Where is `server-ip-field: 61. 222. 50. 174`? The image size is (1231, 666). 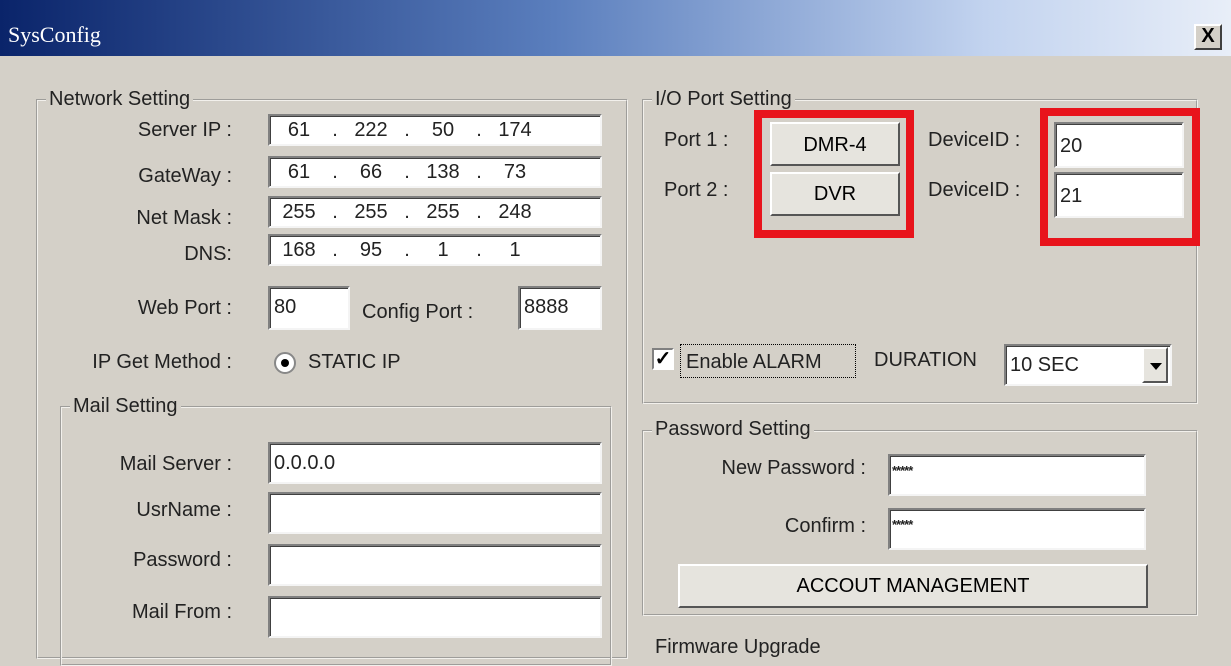 server-ip-field: 61. 222. 50. 174 is located at coordinates (435, 130).